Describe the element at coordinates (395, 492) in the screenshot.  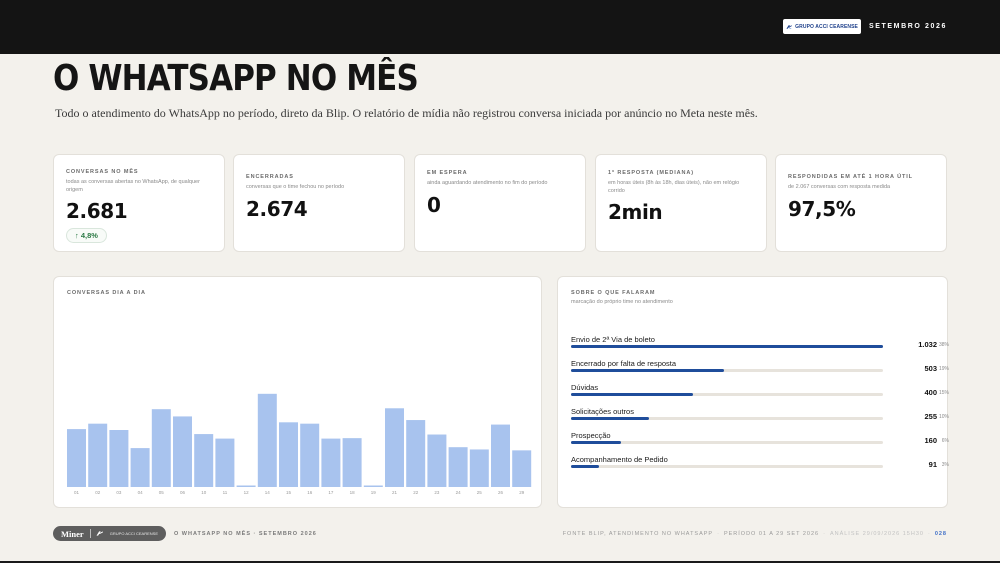
I see `x-tick-label: 21` at that location.